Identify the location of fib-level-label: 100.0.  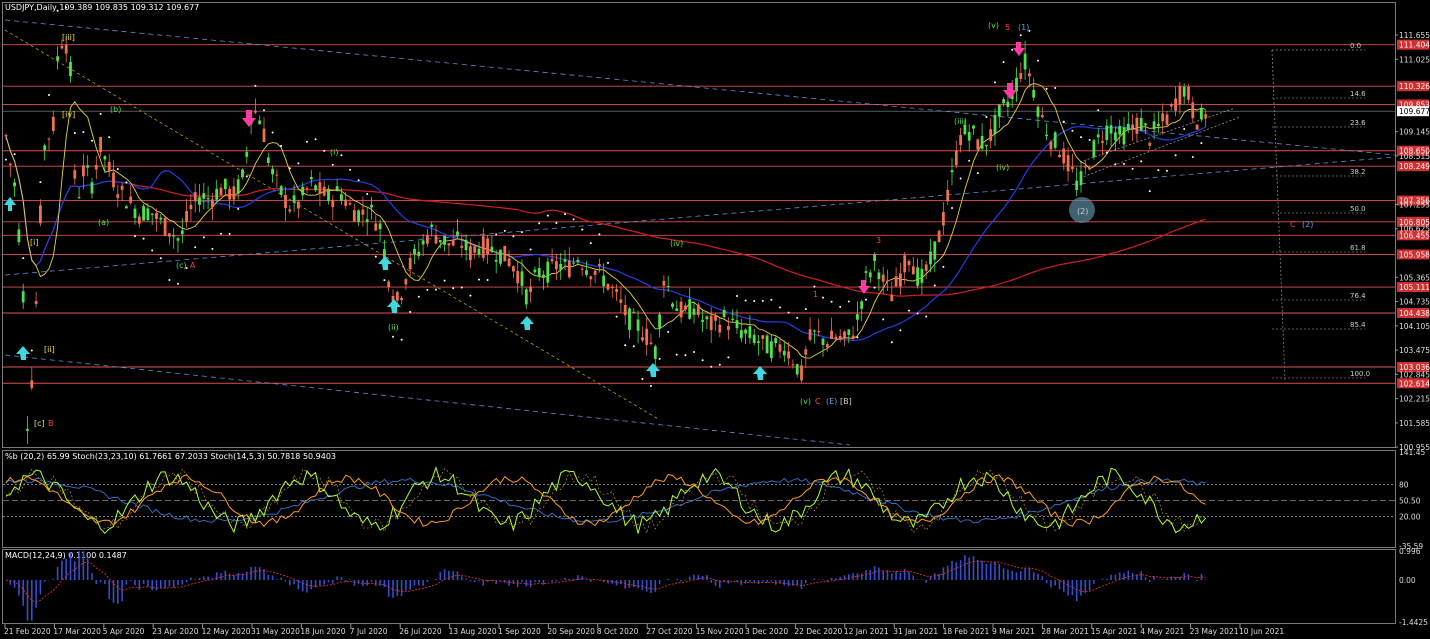
(1360, 374).